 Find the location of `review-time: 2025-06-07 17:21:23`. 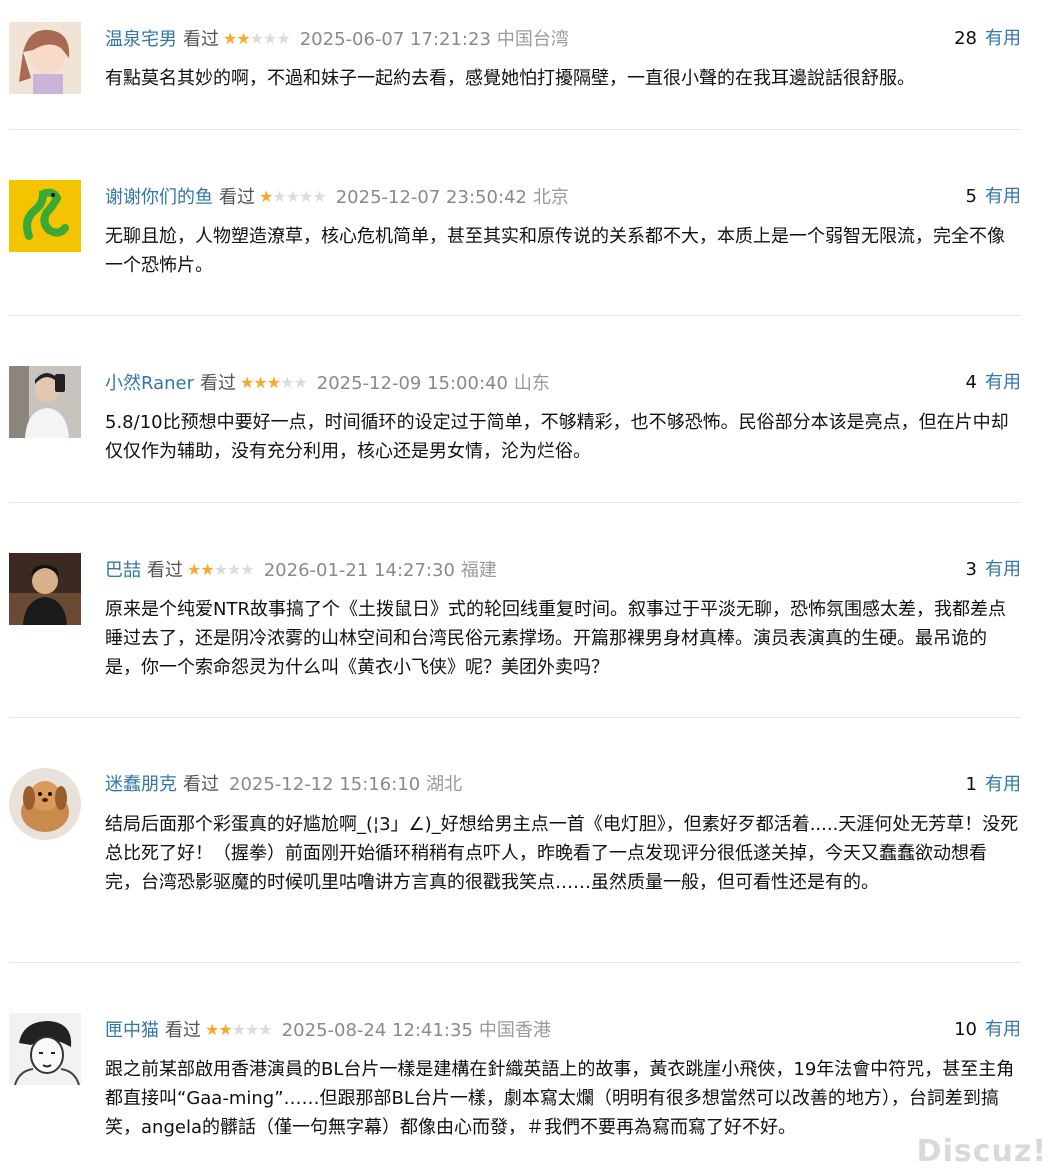

review-time: 2025-06-07 17:21:23 is located at coordinates (395, 39).